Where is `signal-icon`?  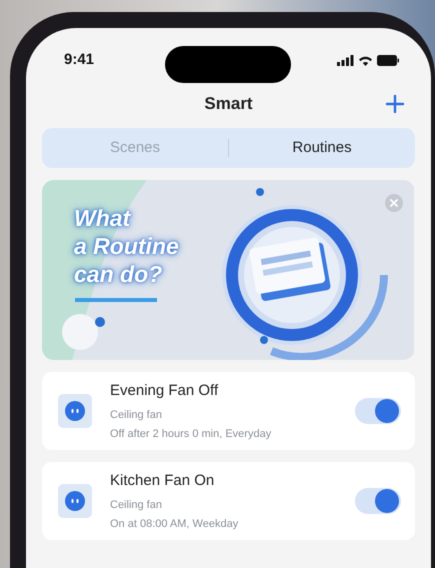 signal-icon is located at coordinates (345, 60).